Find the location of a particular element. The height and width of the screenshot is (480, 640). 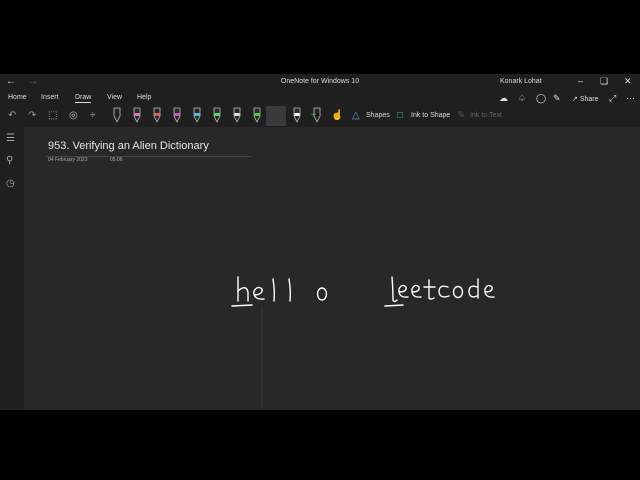

pen-cyan-icon is located at coordinates (197, 115).